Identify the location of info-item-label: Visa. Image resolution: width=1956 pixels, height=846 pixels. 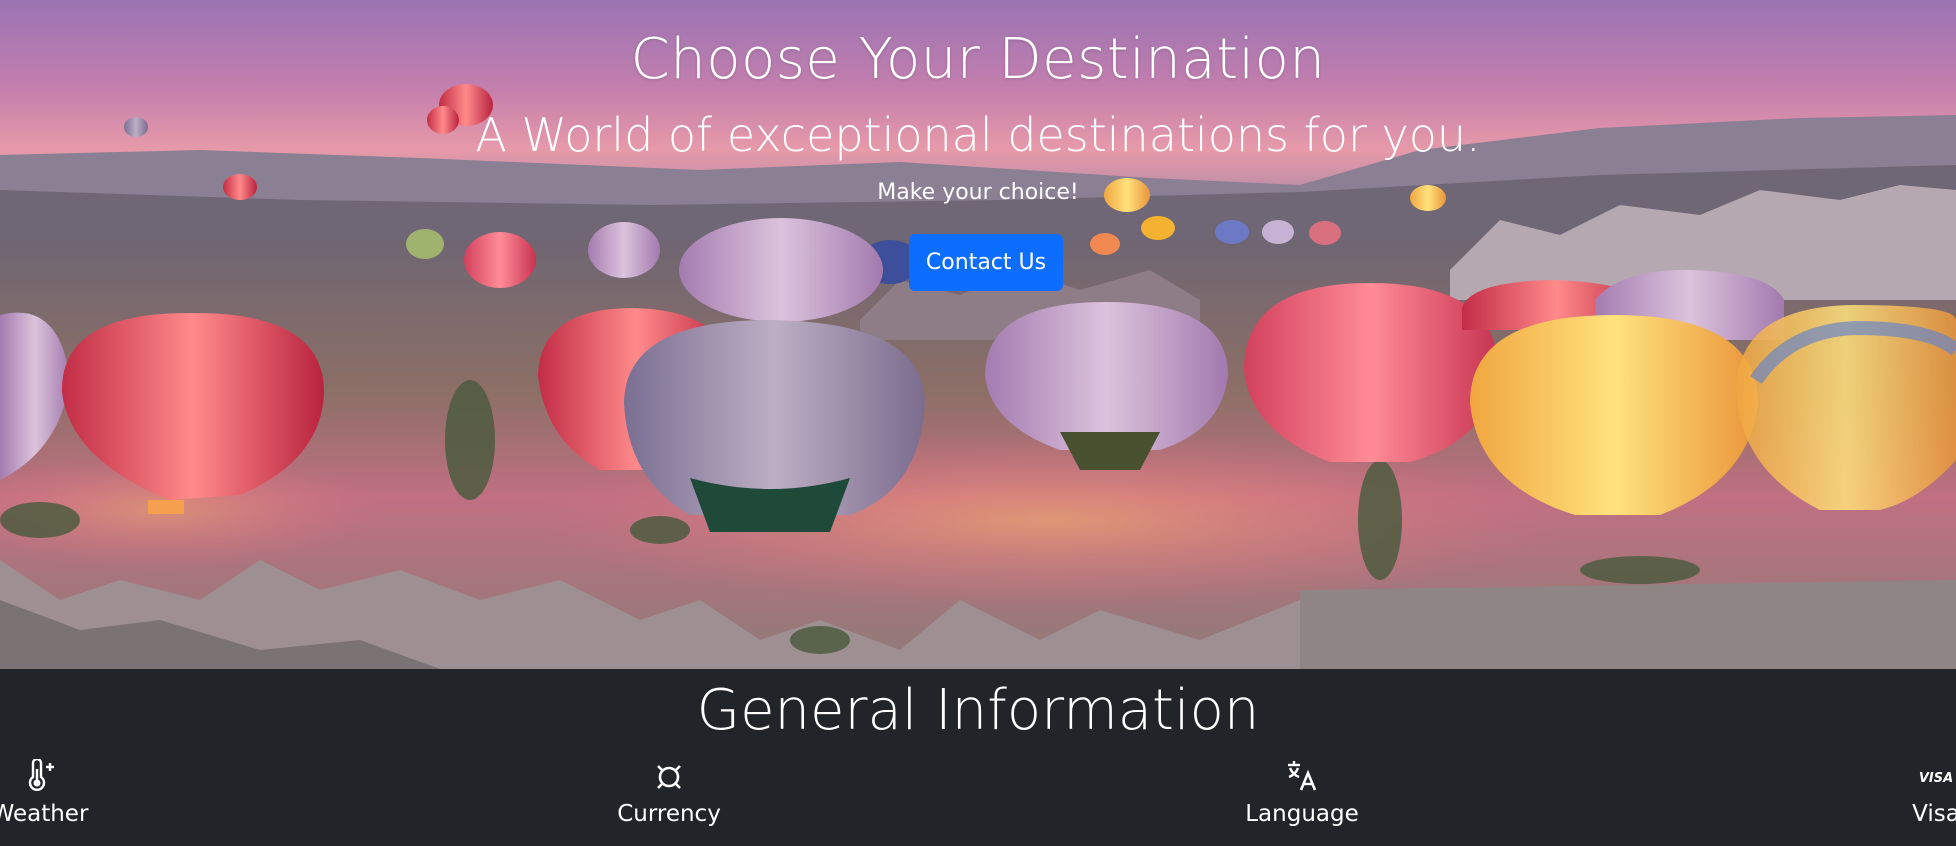
(1934, 814).